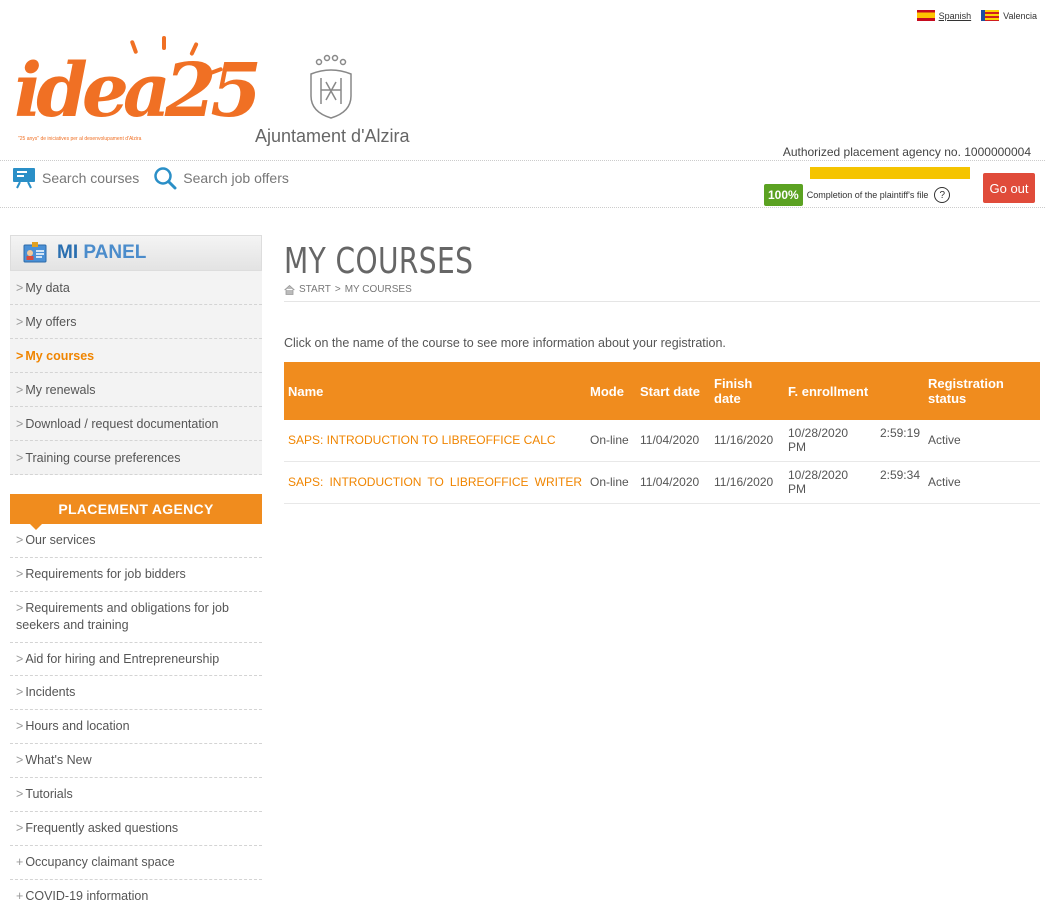 The width and height of the screenshot is (1045, 912). Describe the element at coordinates (854, 482) in the screenshot. I see `course-enrollment: 10/28/2020 2:59:34 PM` at that location.